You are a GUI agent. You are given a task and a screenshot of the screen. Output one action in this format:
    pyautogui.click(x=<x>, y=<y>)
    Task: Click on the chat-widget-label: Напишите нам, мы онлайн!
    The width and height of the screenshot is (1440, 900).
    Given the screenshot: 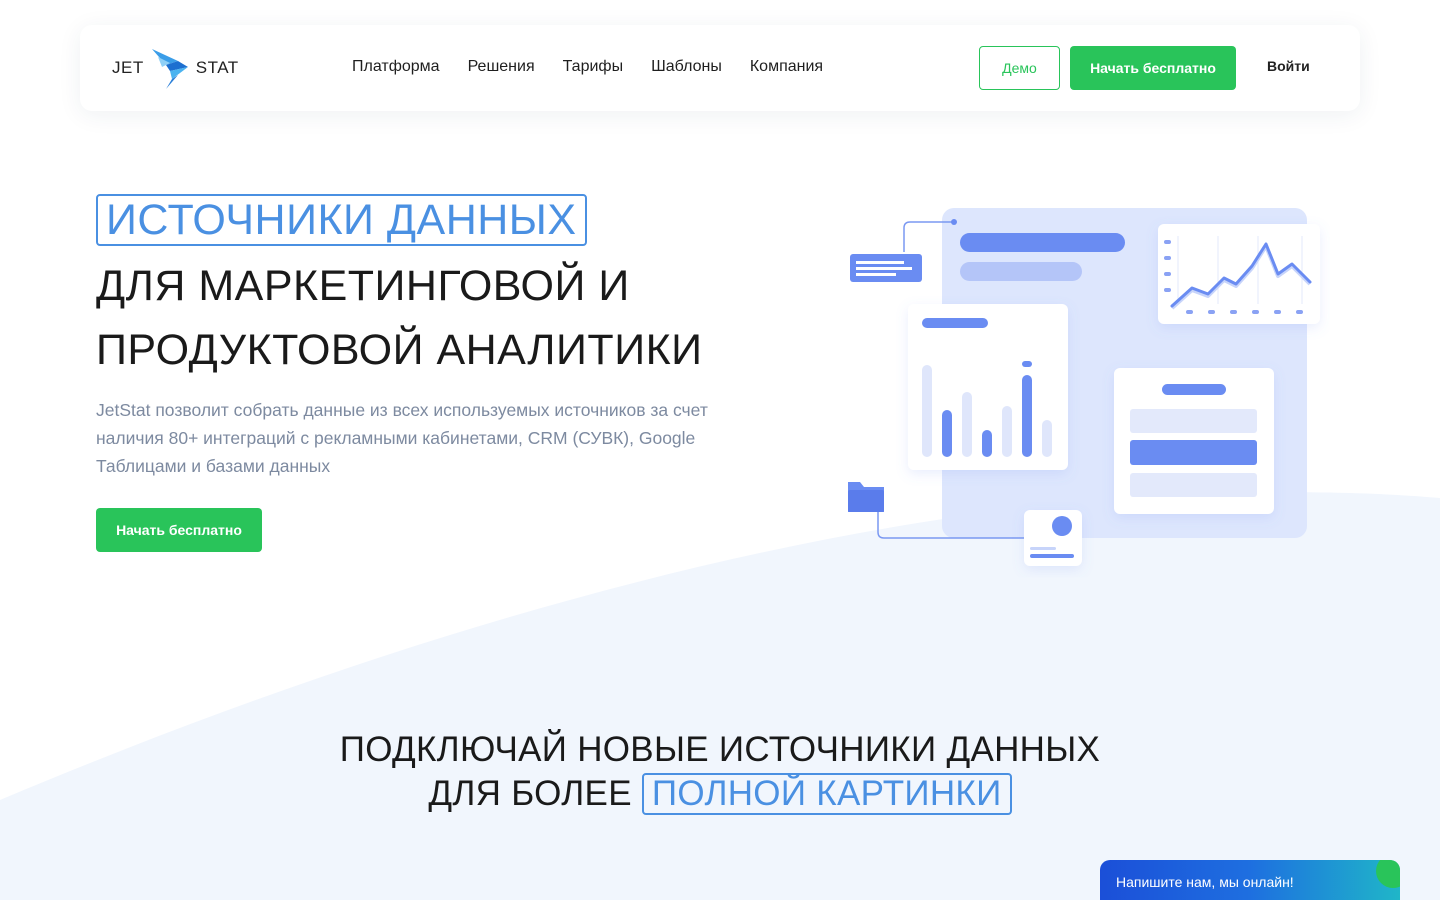 What is the action you would take?
    pyautogui.click(x=1205, y=882)
    